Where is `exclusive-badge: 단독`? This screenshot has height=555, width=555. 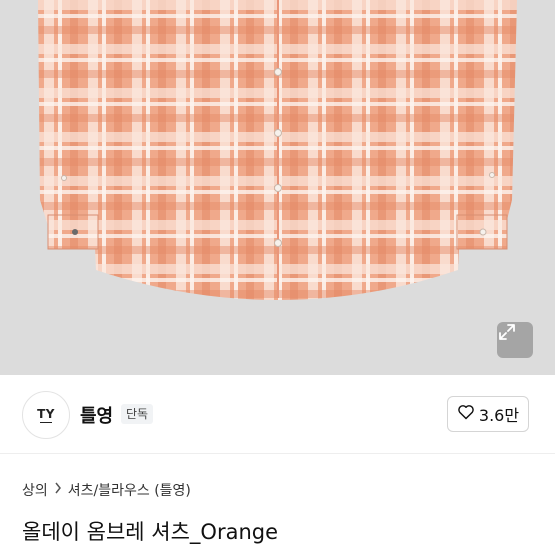 exclusive-badge: 단독 is located at coordinates (137, 414).